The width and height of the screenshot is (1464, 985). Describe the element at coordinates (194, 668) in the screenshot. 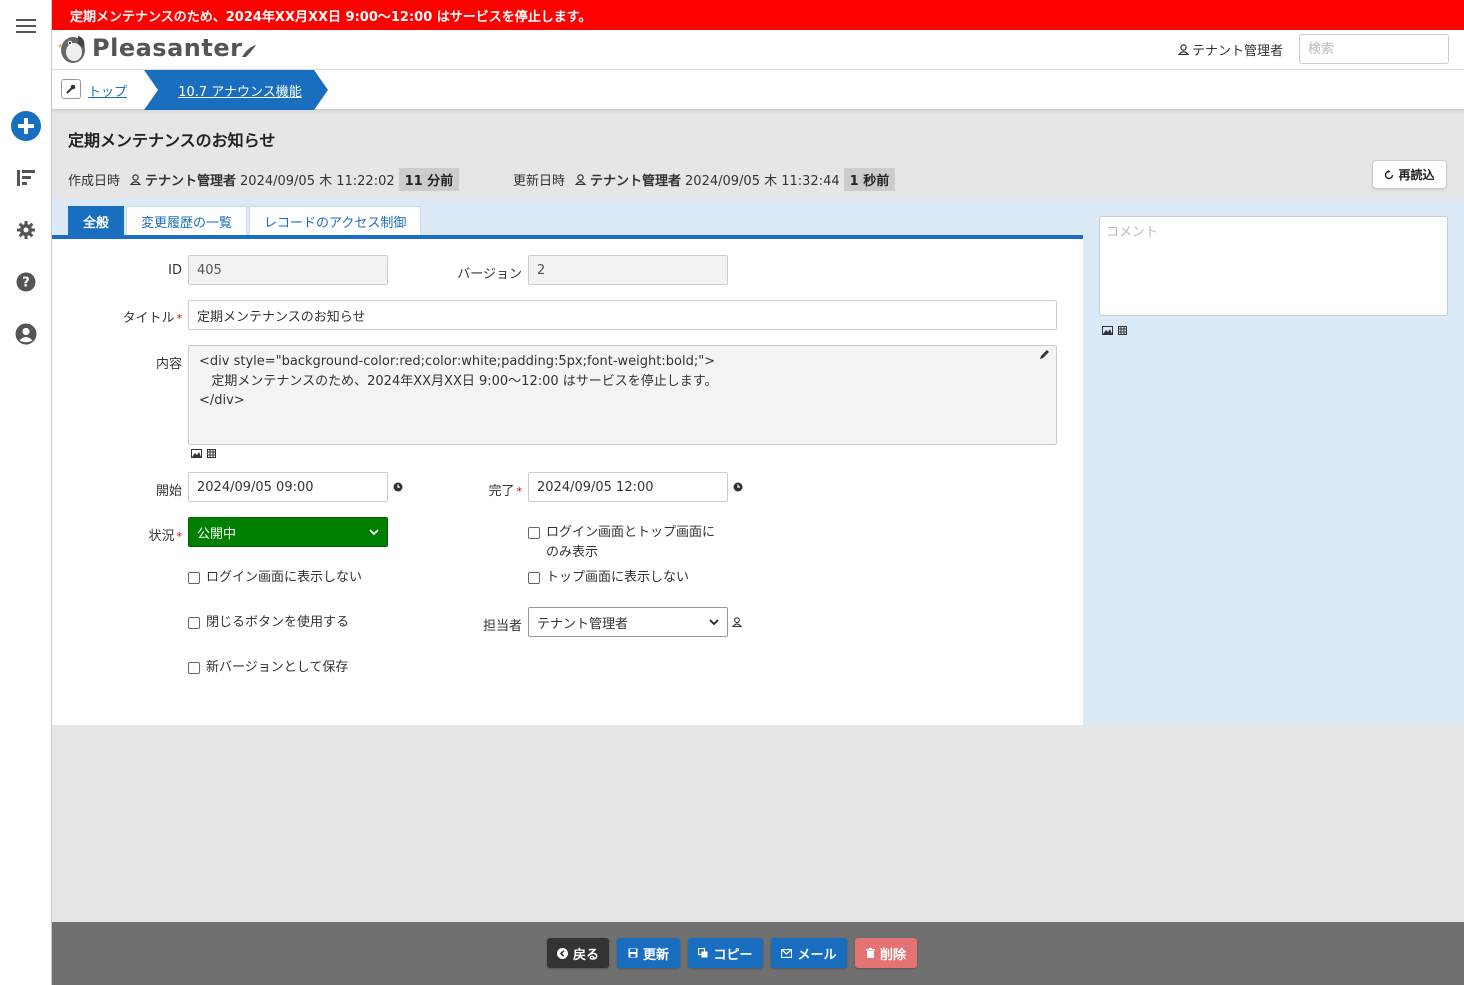

I see `new-version-checkbox` at that location.